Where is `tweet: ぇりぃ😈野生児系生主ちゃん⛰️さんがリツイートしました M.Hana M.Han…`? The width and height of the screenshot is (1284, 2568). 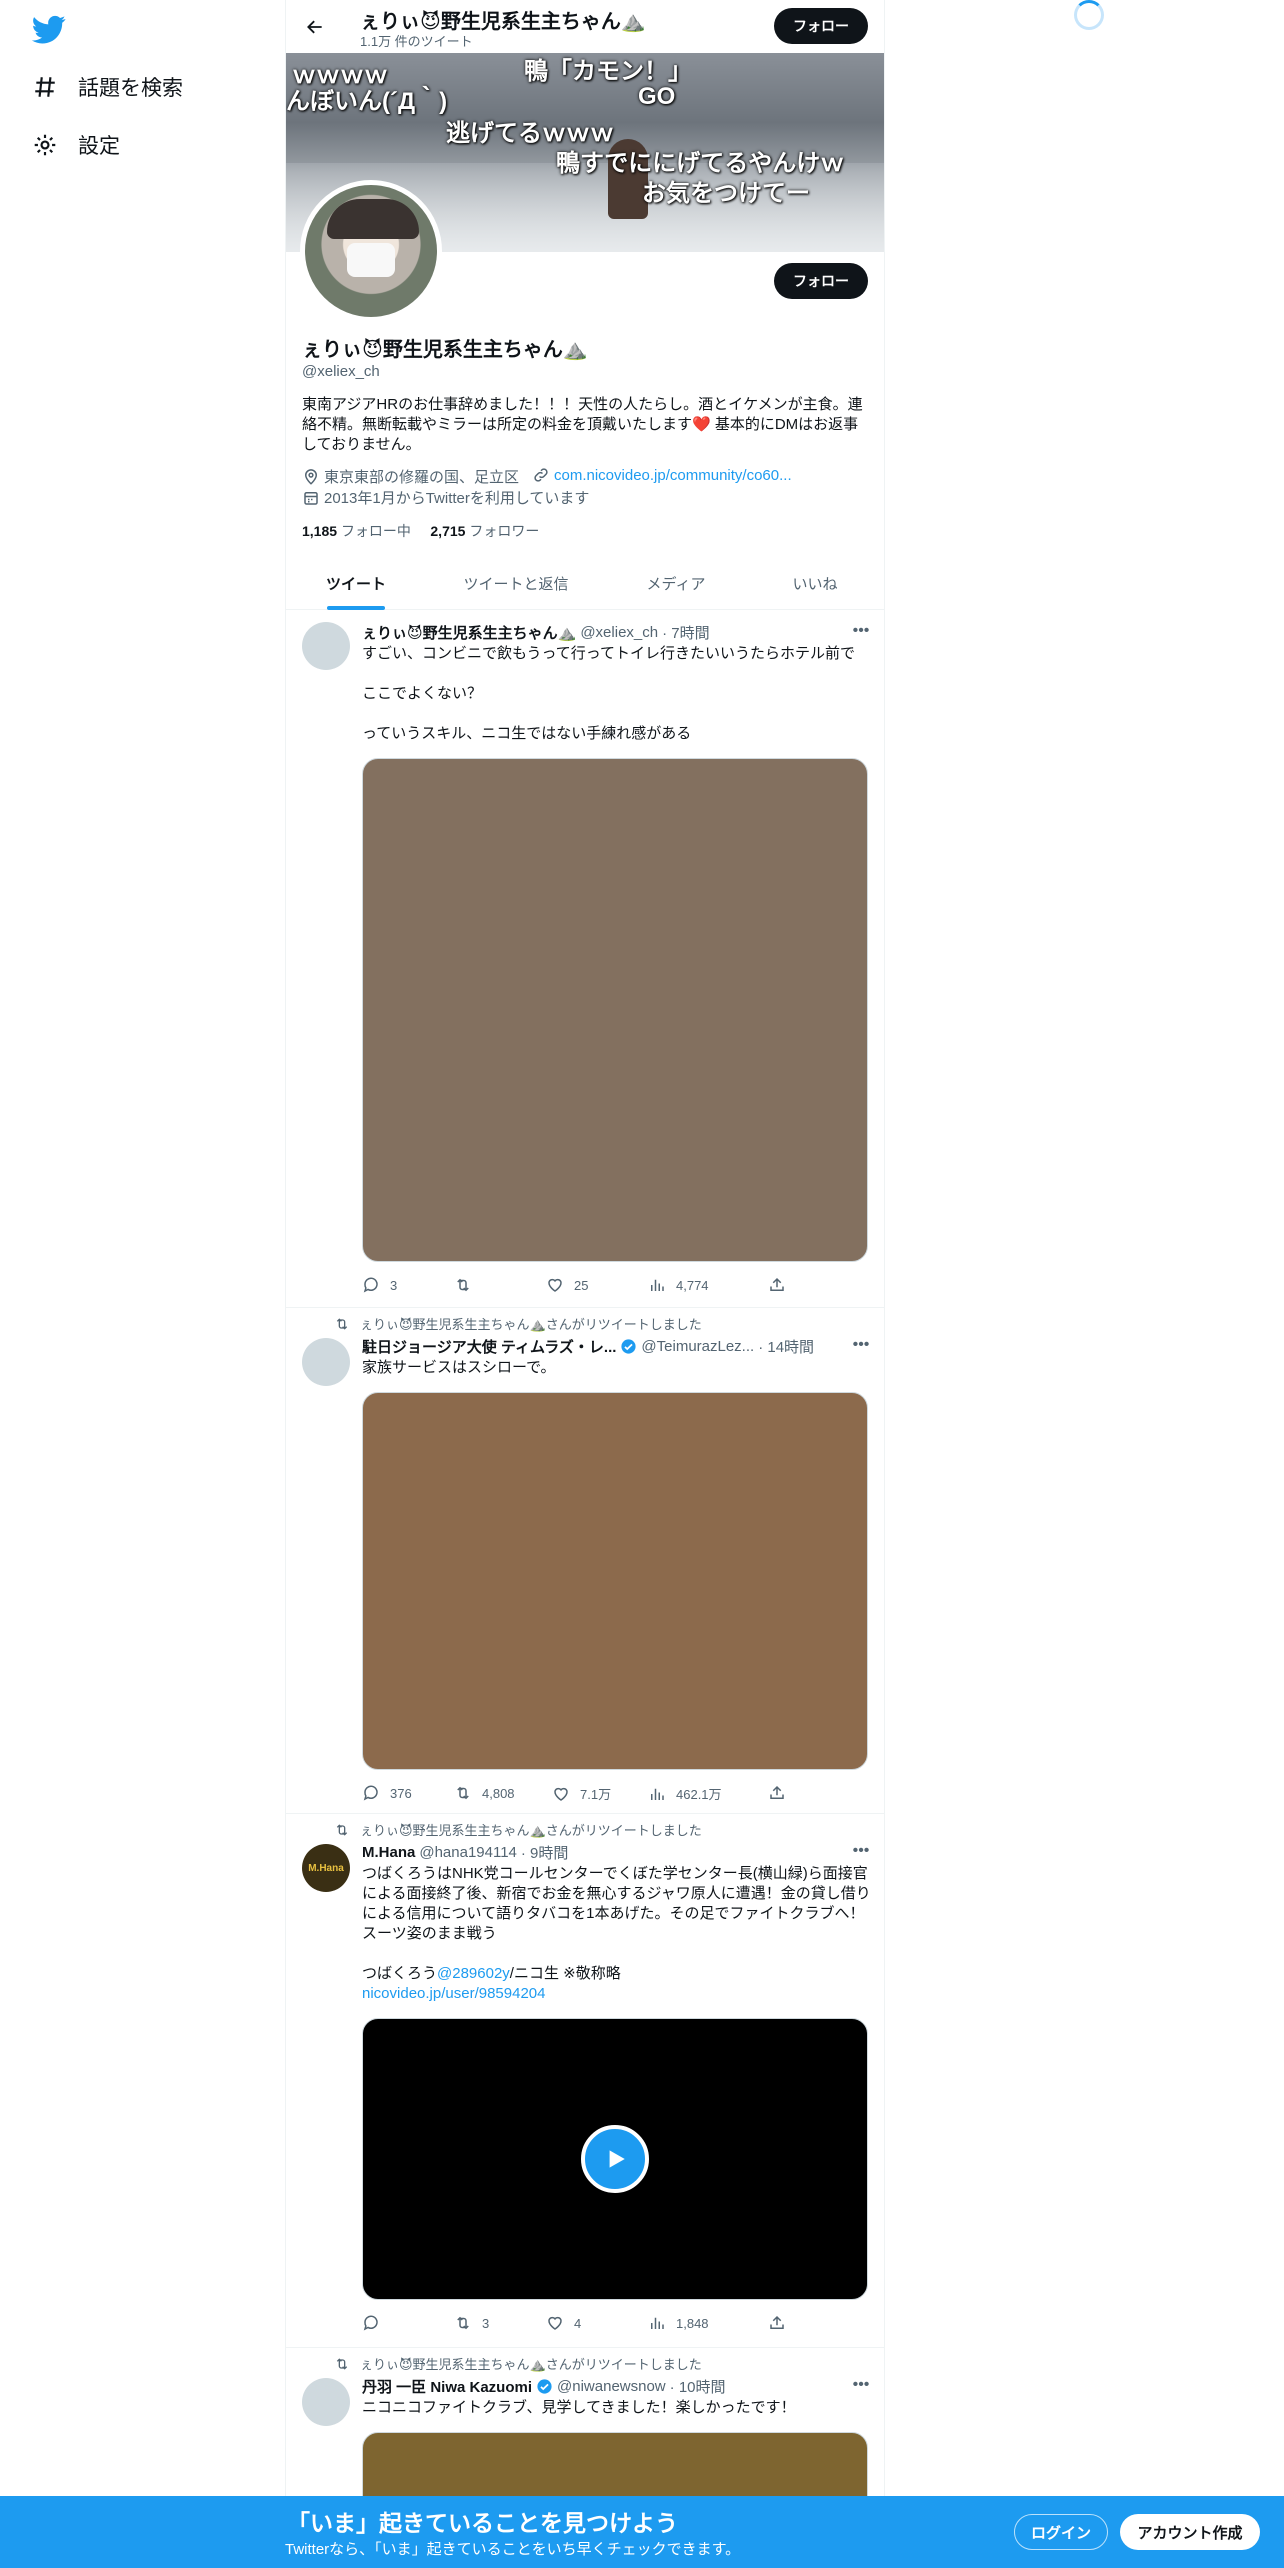
tweet: ぇりぃ😈野生児系生主ちゃん⛰️さんがリツイートしました M.Hana M.Han… is located at coordinates (585, 2081).